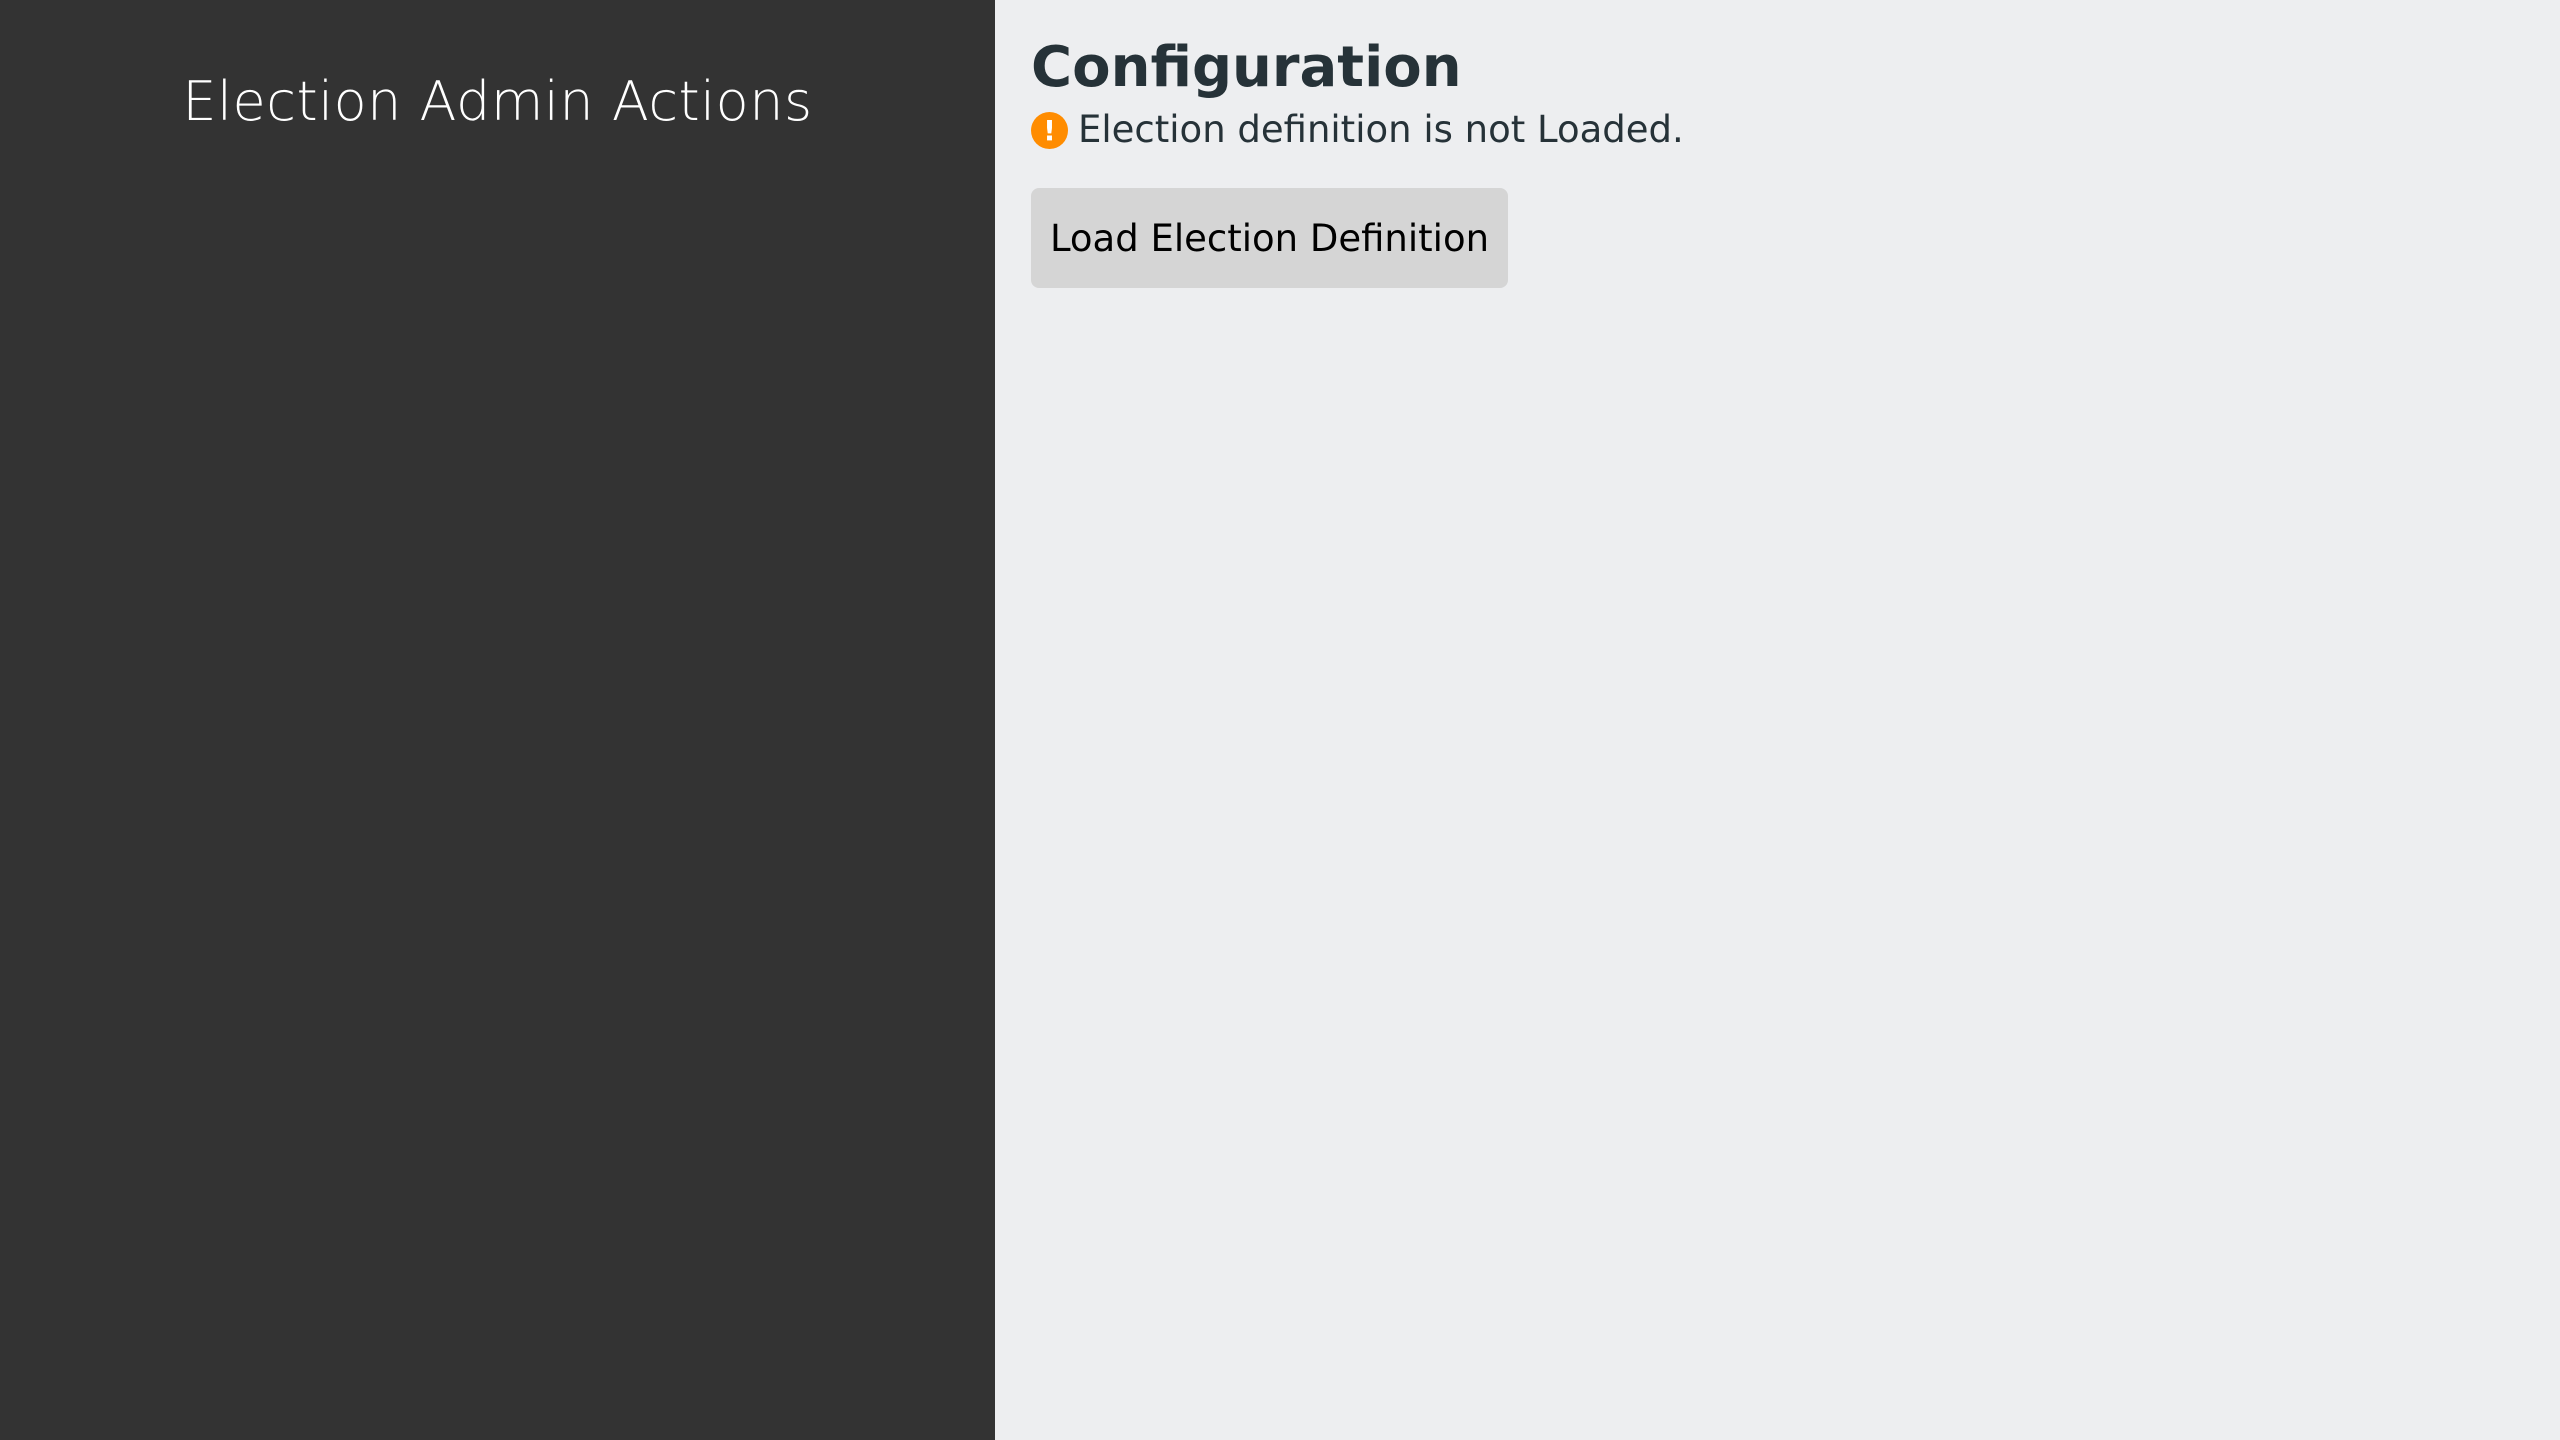  Describe the element at coordinates (497, 101) in the screenshot. I see `sidebar-title: Election Admin Actions` at that location.